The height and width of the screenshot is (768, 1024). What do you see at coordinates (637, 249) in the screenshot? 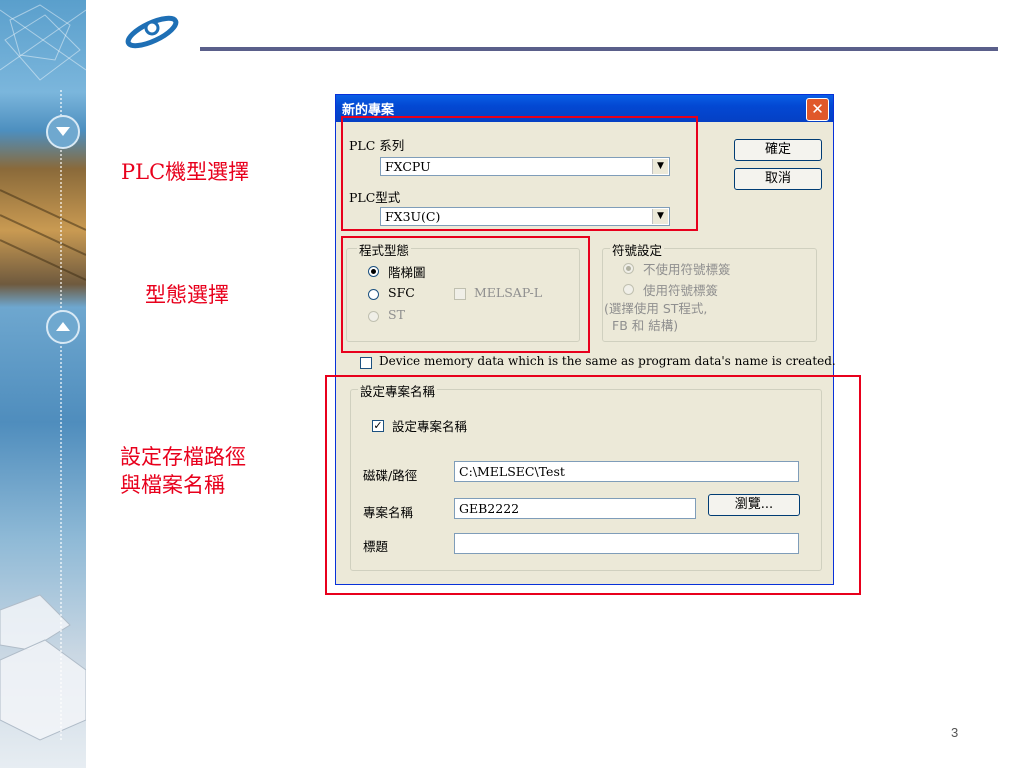
I see `label-settings-legend: 符號設定` at bounding box center [637, 249].